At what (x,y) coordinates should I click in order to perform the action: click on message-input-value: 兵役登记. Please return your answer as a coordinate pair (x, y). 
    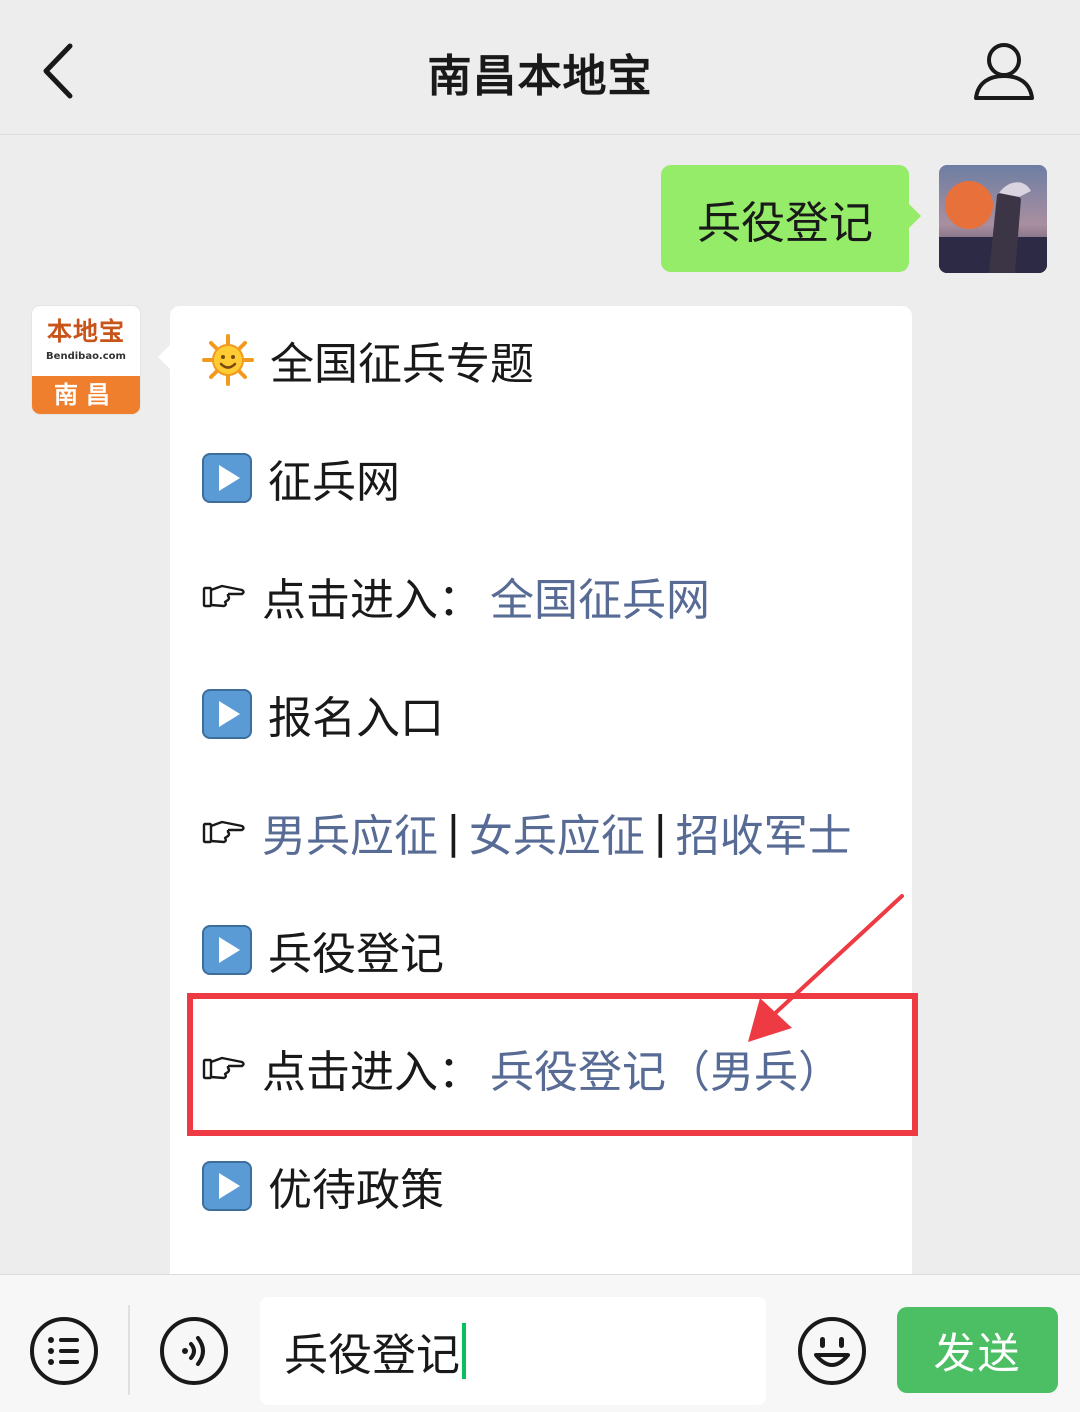
    Looking at the image, I should click on (372, 1355).